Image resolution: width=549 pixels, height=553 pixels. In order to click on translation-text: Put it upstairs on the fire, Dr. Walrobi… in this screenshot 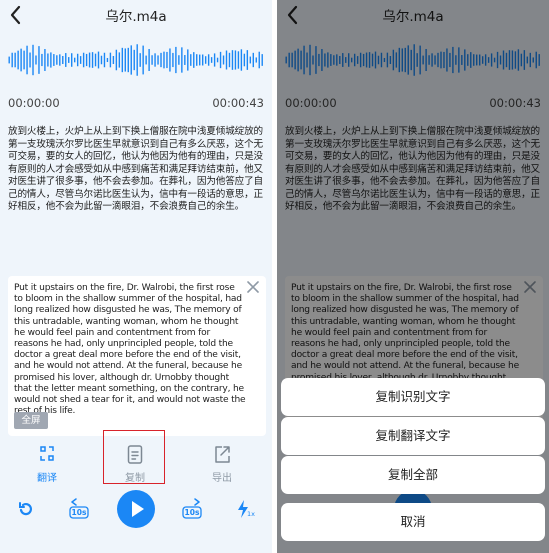, I will do `click(130, 350)`.